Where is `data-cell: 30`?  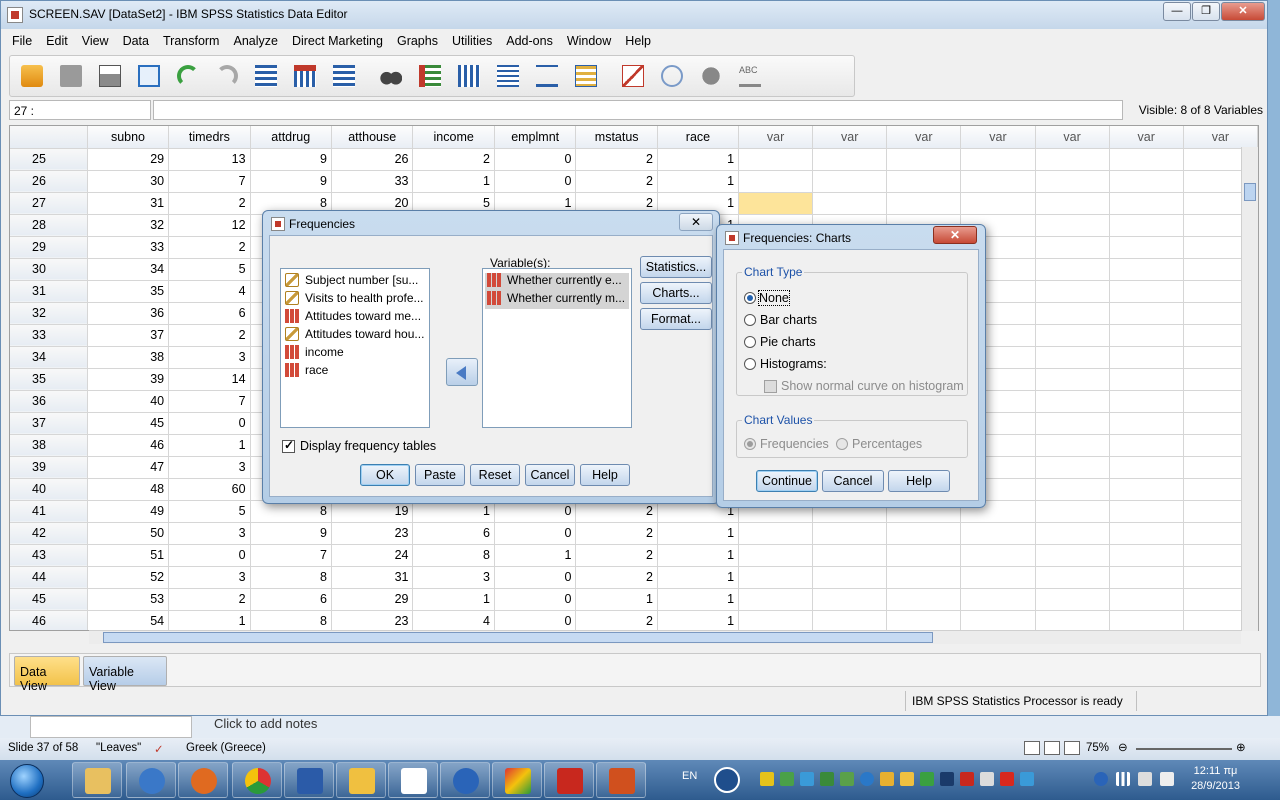
data-cell: 30 is located at coordinates (128, 181).